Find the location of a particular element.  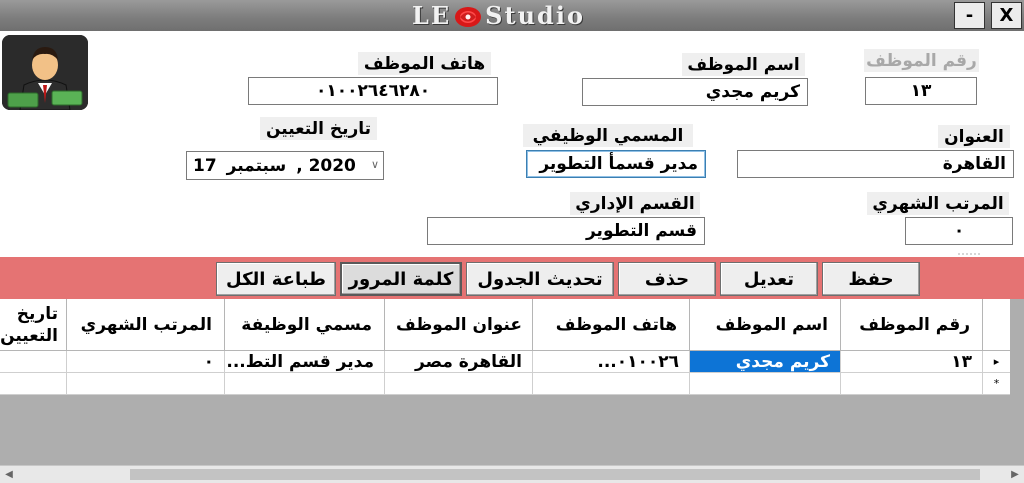

cell-hire-date is located at coordinates (33, 362).